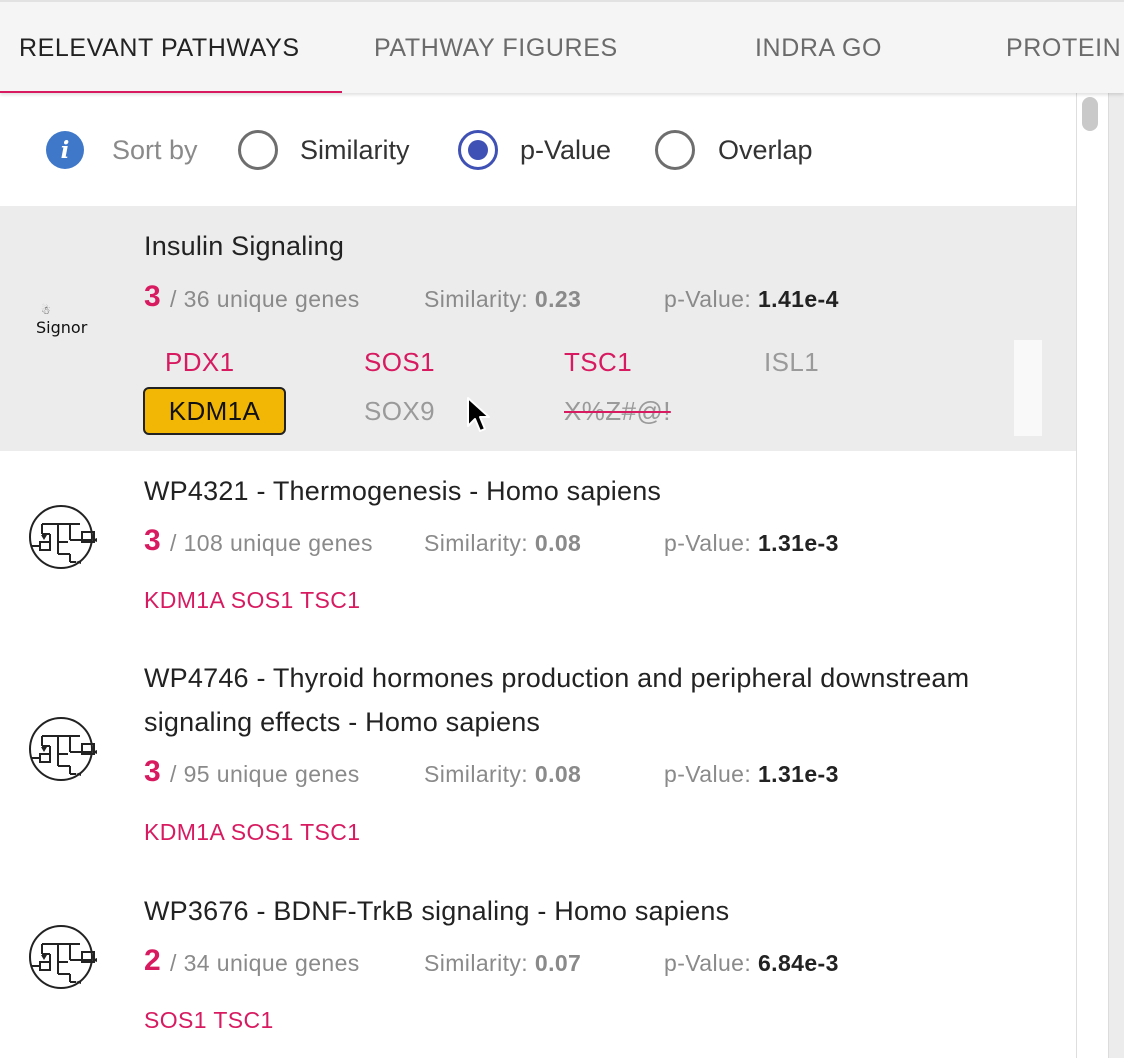 Image resolution: width=1124 pixels, height=1058 pixels. Describe the element at coordinates (751, 299) in the screenshot. I see `pvalue-stat: p-Value: 1.41e-4` at that location.